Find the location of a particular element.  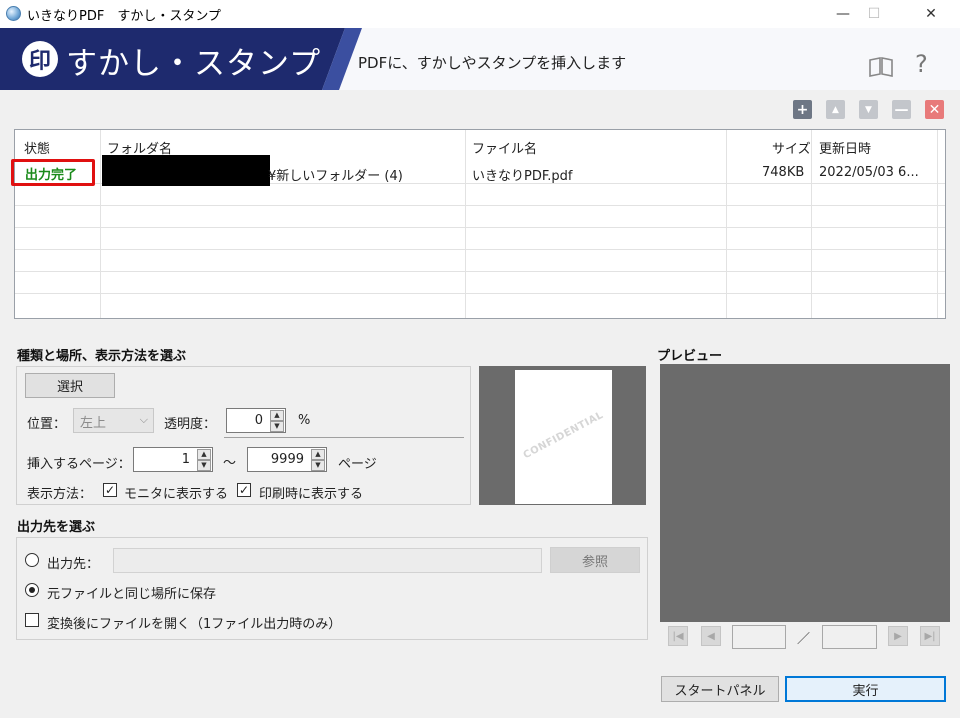

opacity-stepper: 0 ▲ ▼ is located at coordinates (256, 420).